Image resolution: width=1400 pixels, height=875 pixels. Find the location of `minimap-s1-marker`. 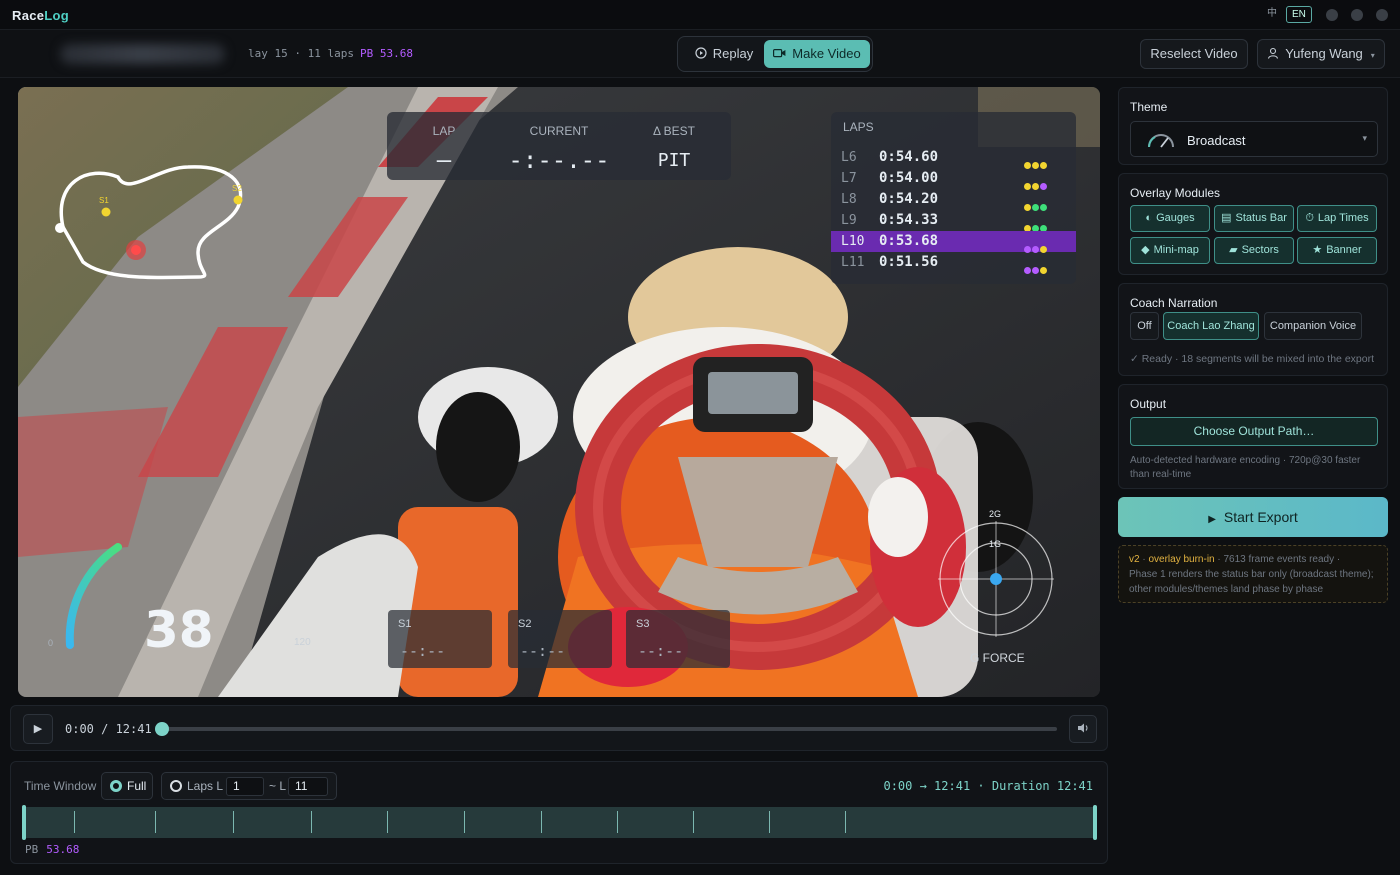

minimap-s1-marker is located at coordinates (106, 212).